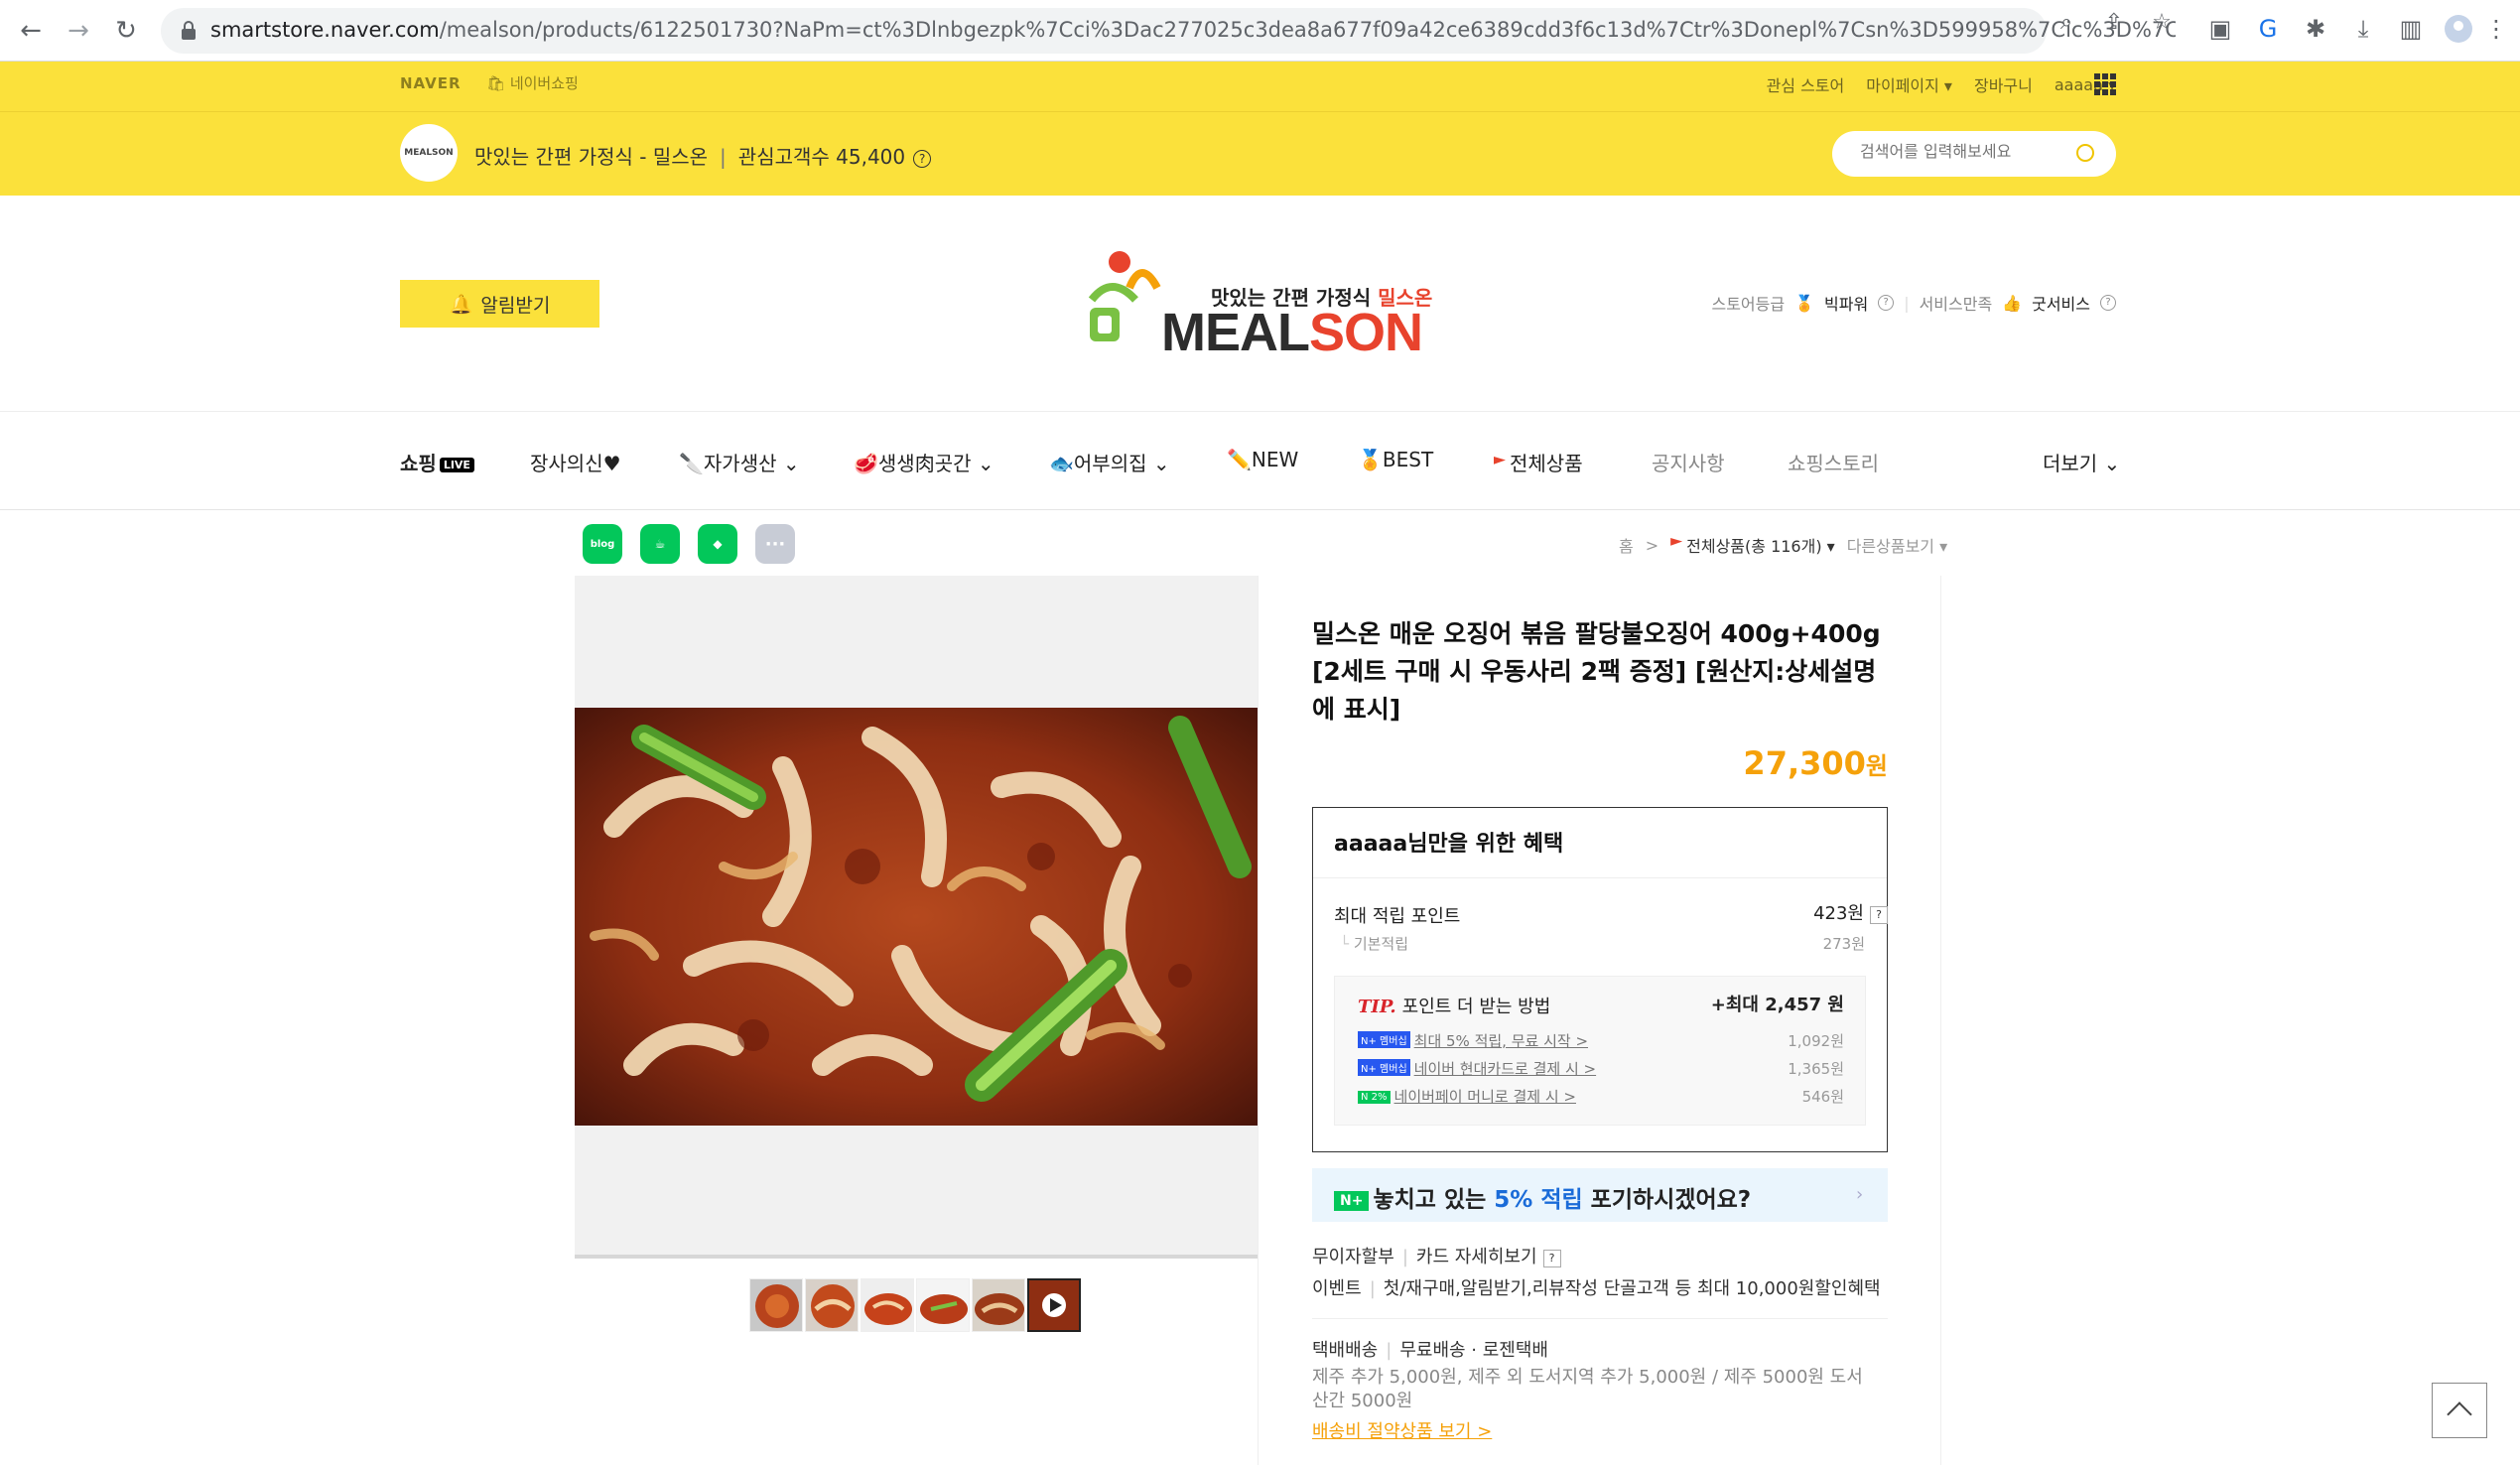 The height and width of the screenshot is (1465, 2520). What do you see at coordinates (739, 462) in the screenshot?
I see `nav-self-production: 🔪자가생산 ⌄` at bounding box center [739, 462].